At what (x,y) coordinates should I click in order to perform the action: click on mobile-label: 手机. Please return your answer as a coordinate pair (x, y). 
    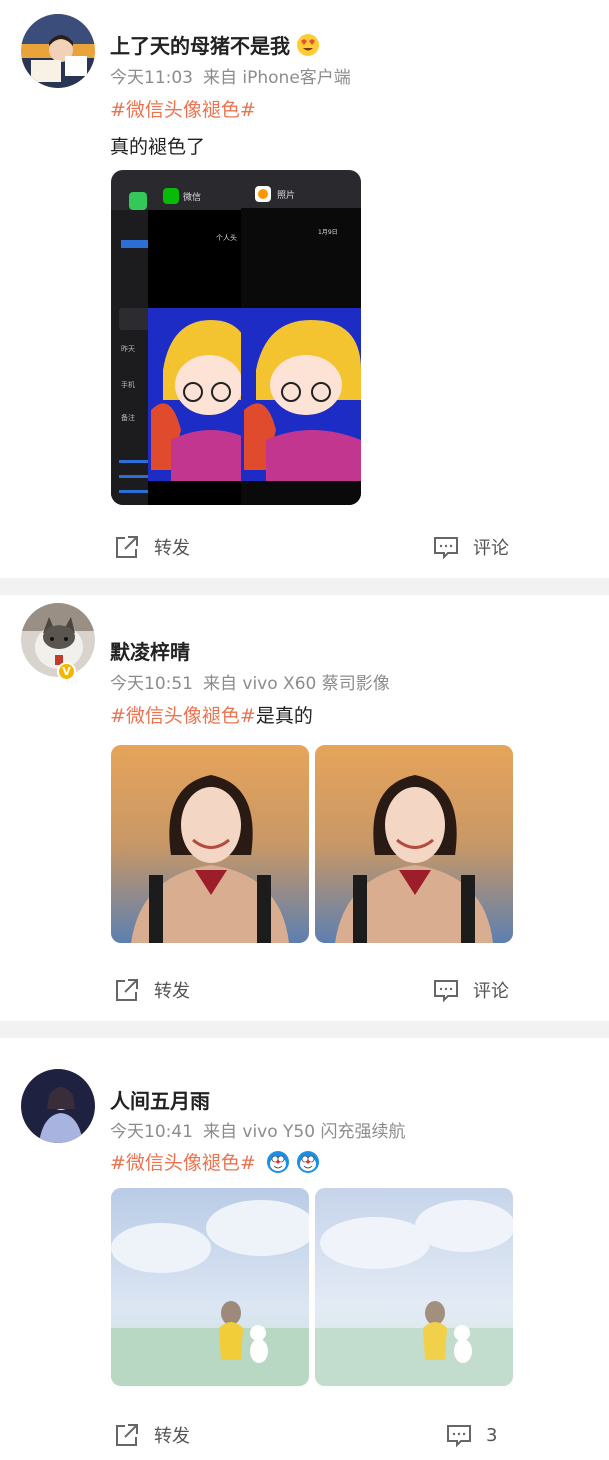
    Looking at the image, I should click on (128, 384).